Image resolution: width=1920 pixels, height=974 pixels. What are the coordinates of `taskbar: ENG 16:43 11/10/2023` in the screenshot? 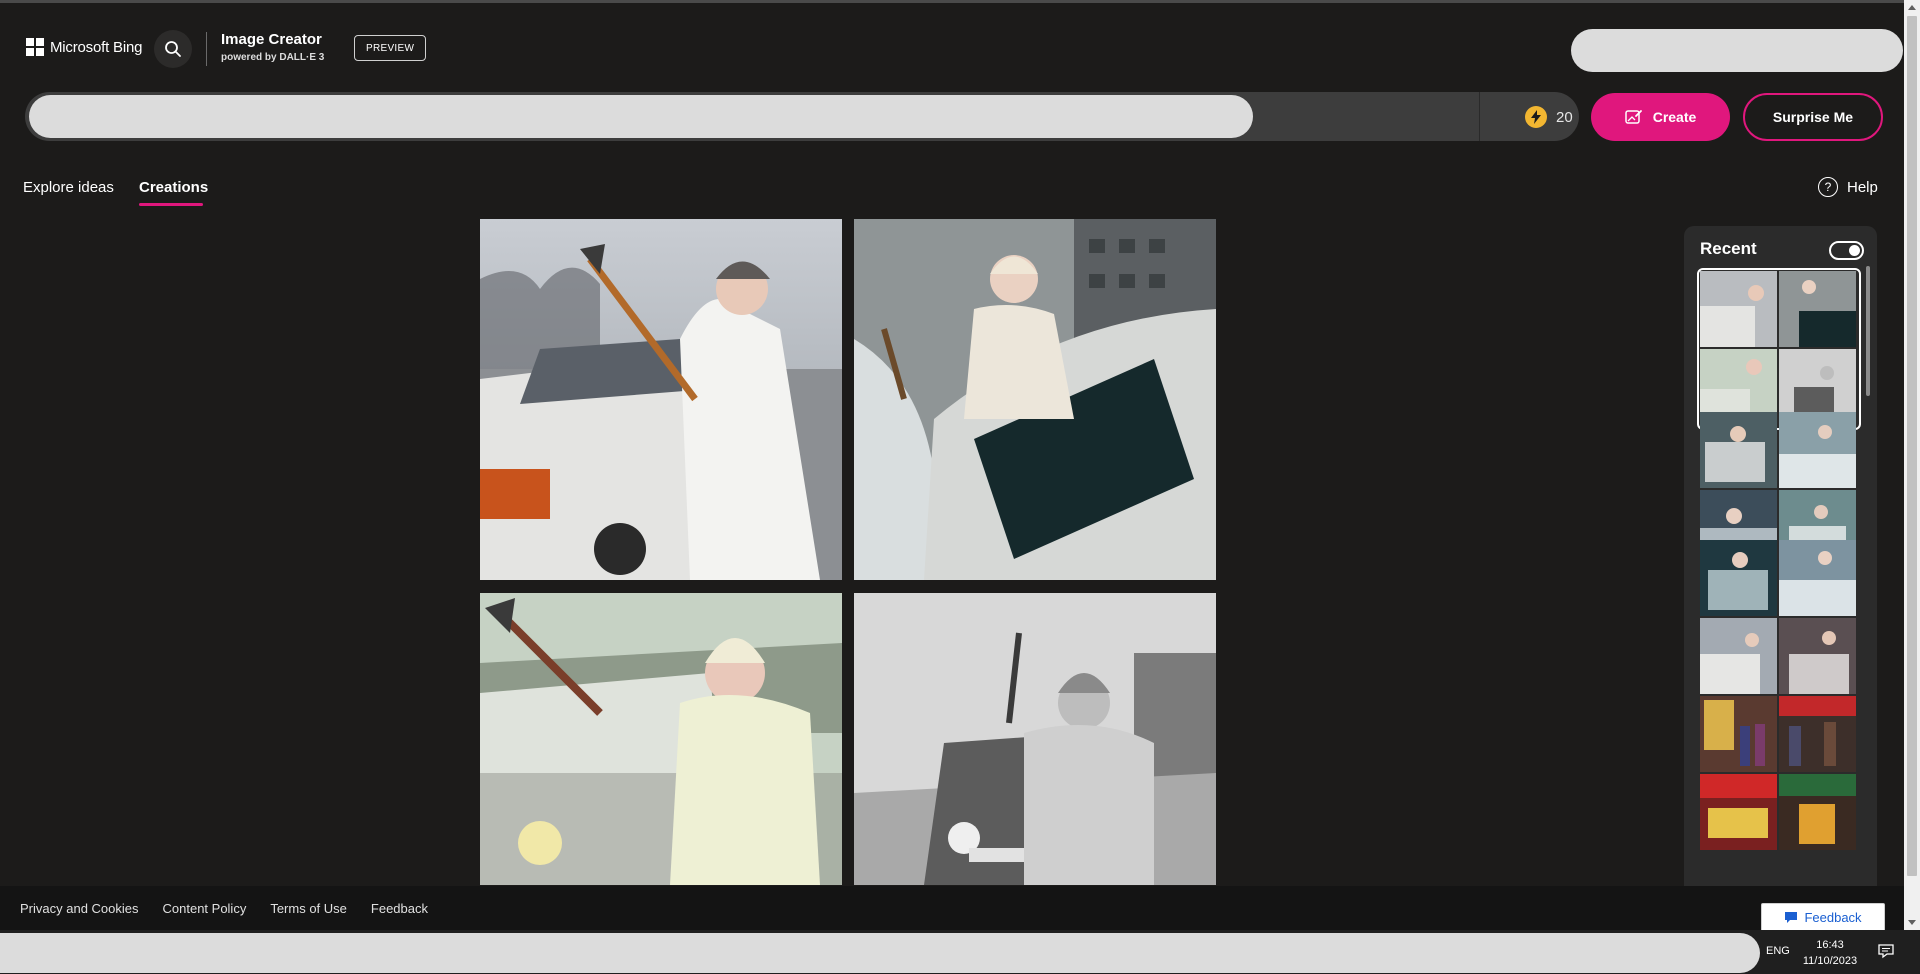 It's located at (960, 952).